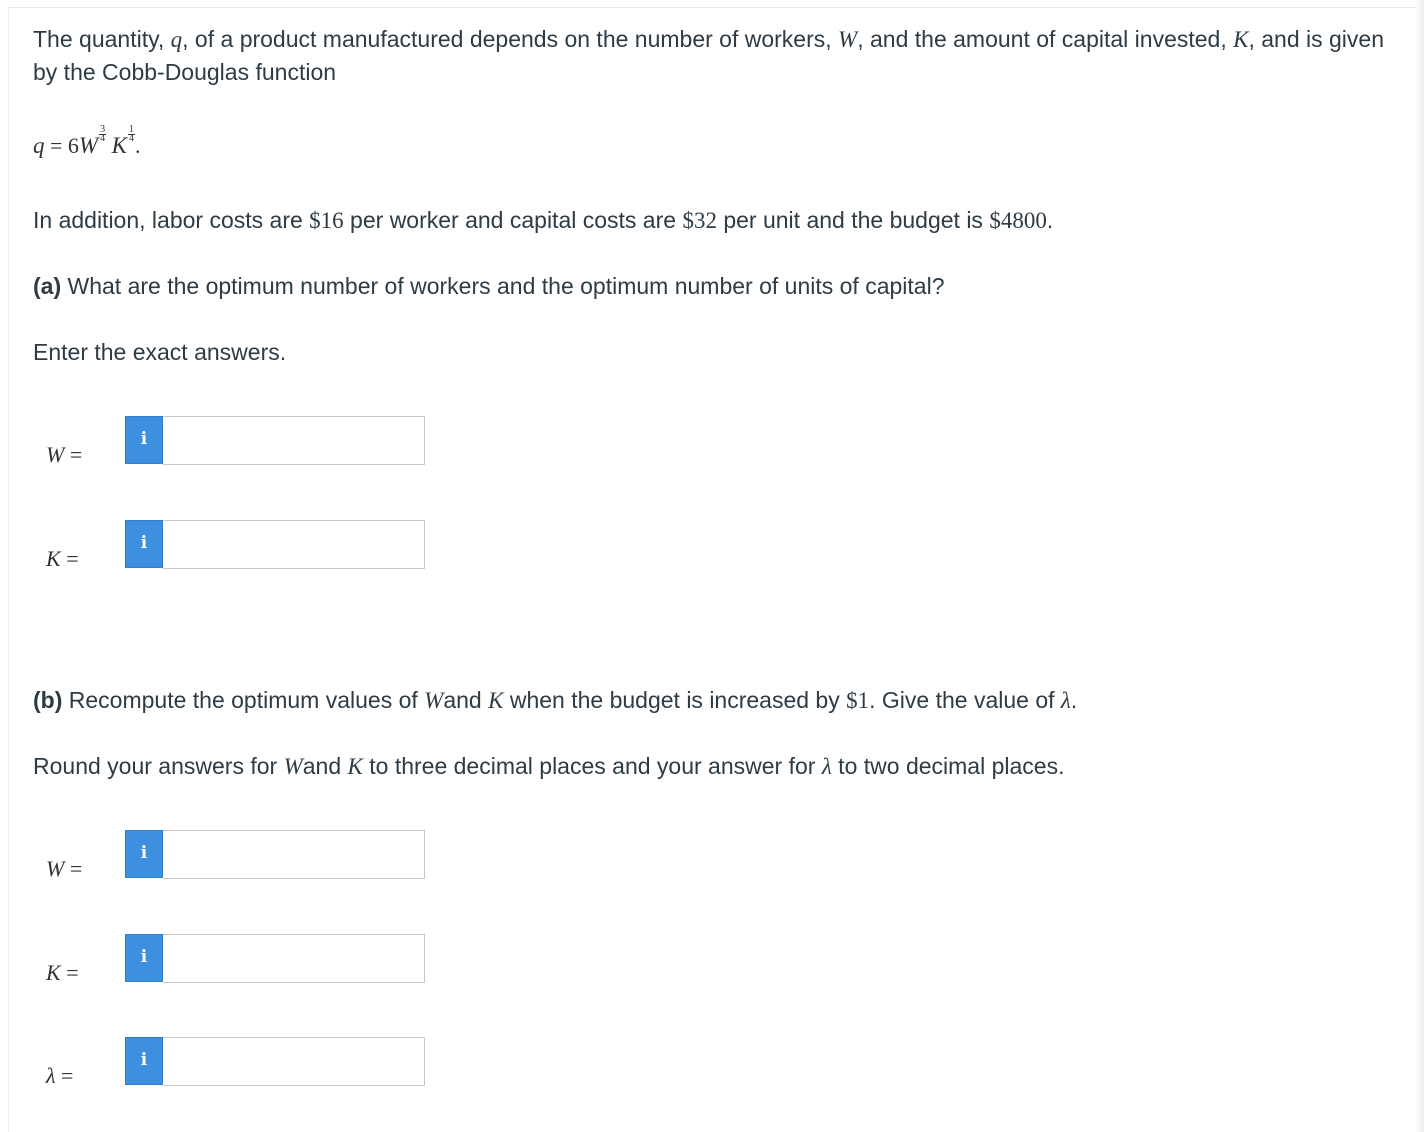  I want to click on answer-input-a-w, so click(294, 440).